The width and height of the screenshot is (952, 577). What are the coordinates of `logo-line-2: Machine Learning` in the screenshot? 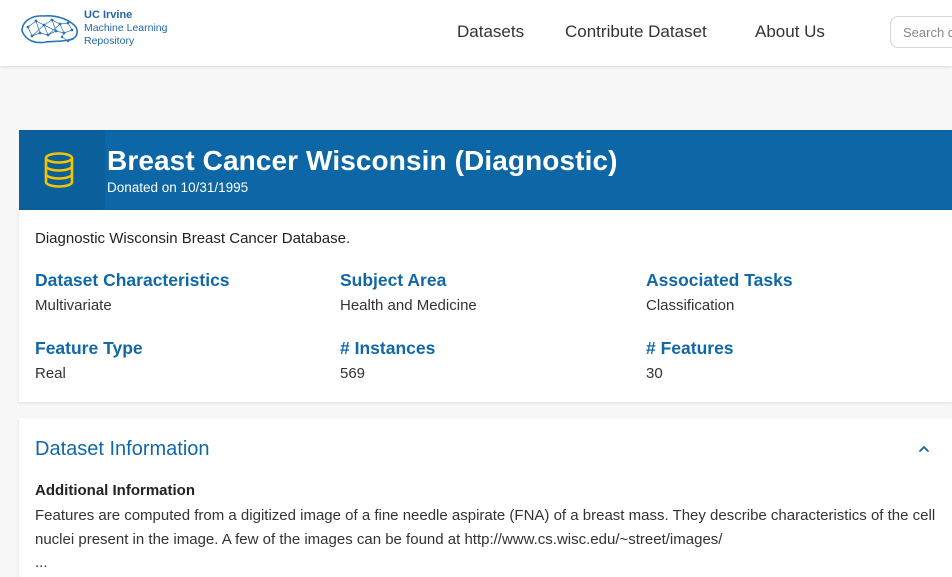 It's located at (126, 28).